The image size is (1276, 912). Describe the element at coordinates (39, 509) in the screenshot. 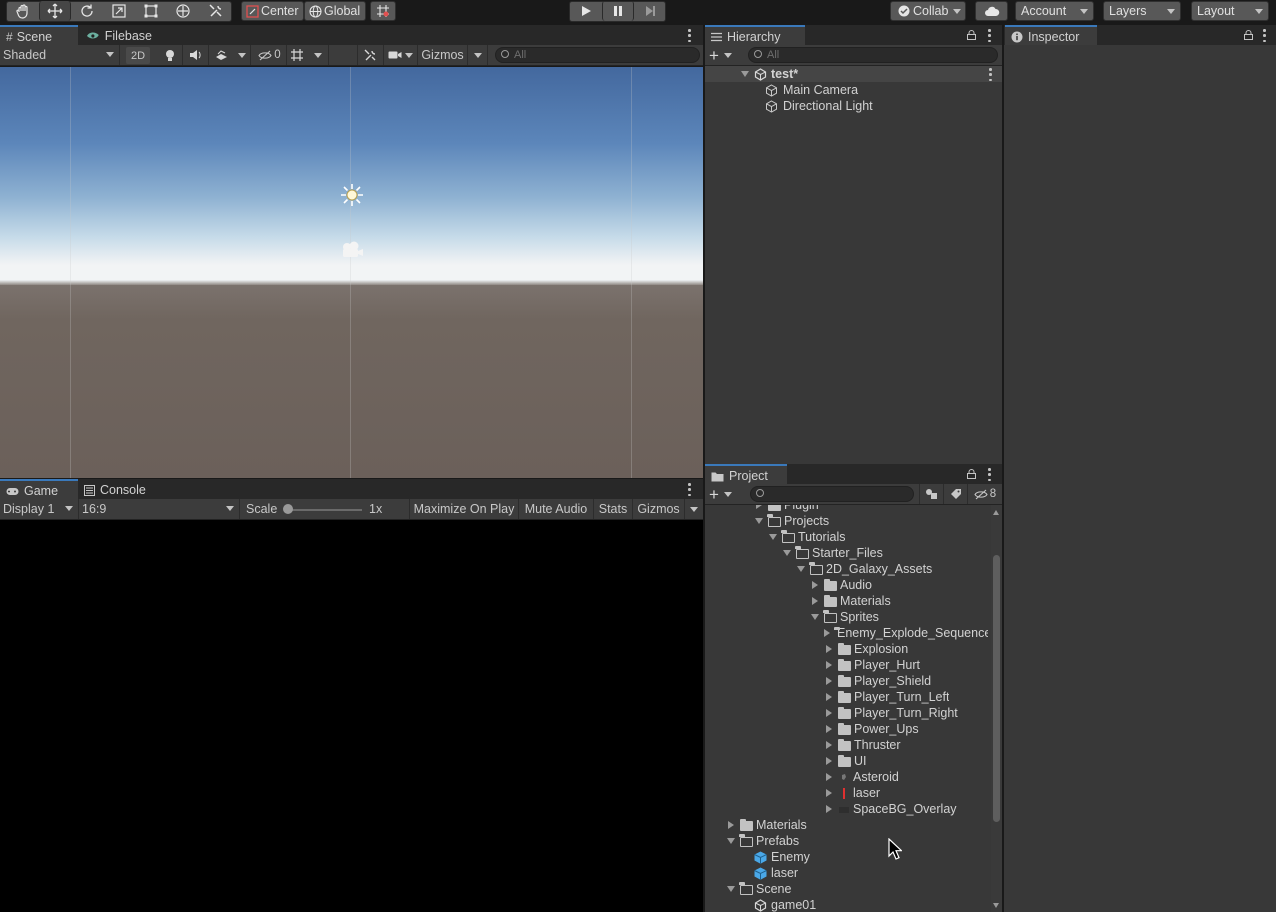

I see `display-dropdown: Display 1` at that location.